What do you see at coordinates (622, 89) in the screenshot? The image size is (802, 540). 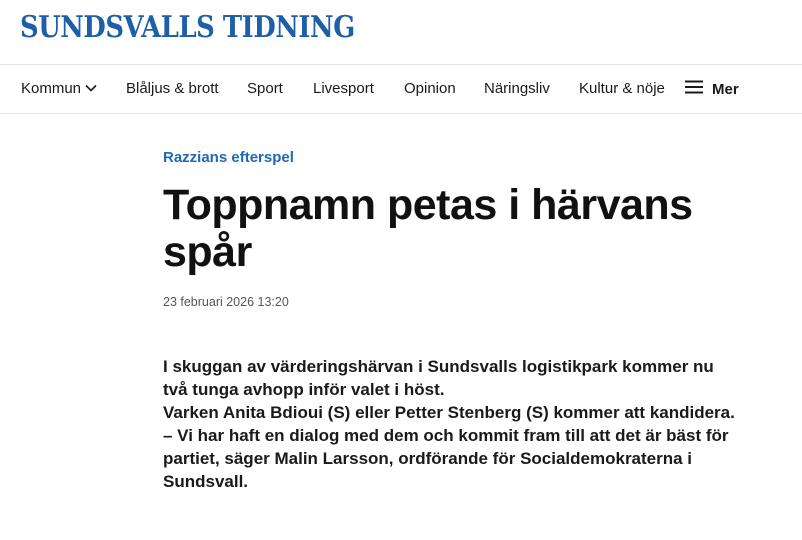 I see `nav-item-kultur: Kultur & nöje` at bounding box center [622, 89].